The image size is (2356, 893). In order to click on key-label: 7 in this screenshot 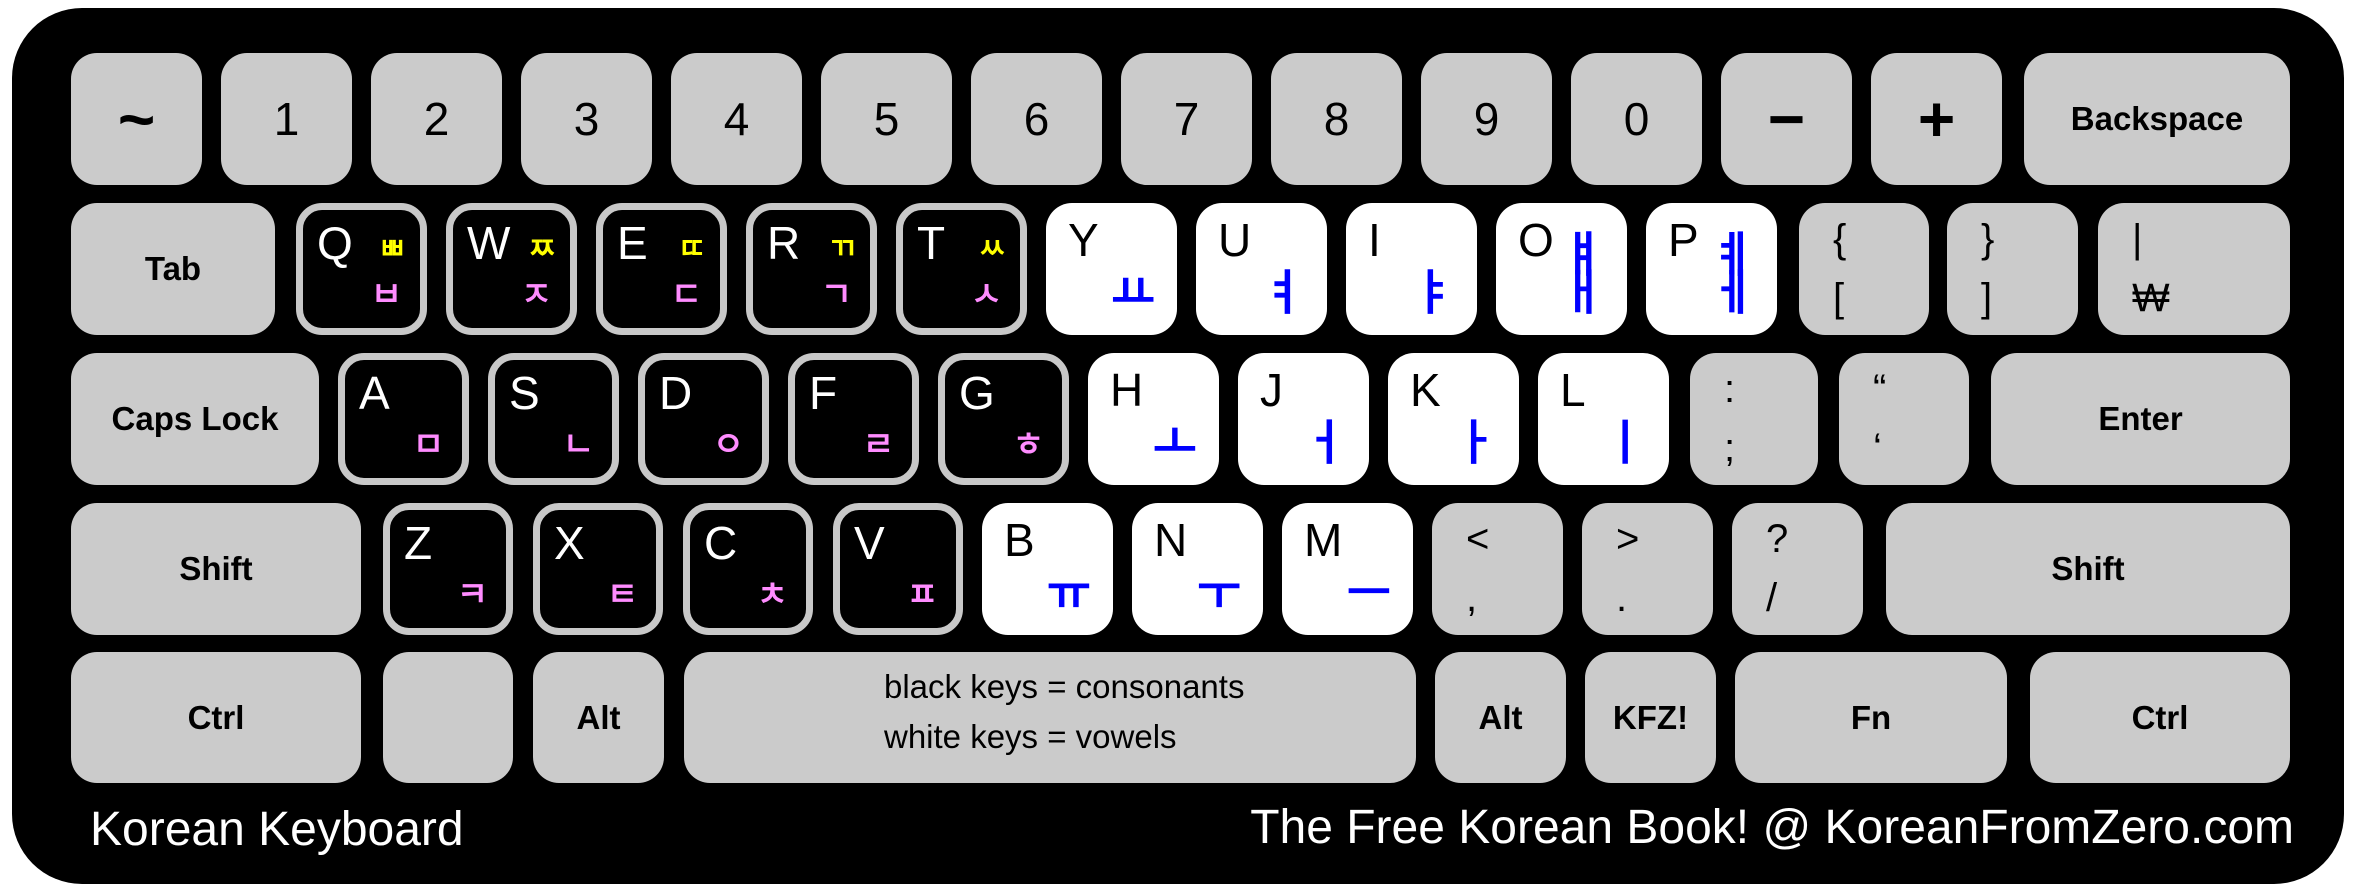, I will do `click(1186, 119)`.